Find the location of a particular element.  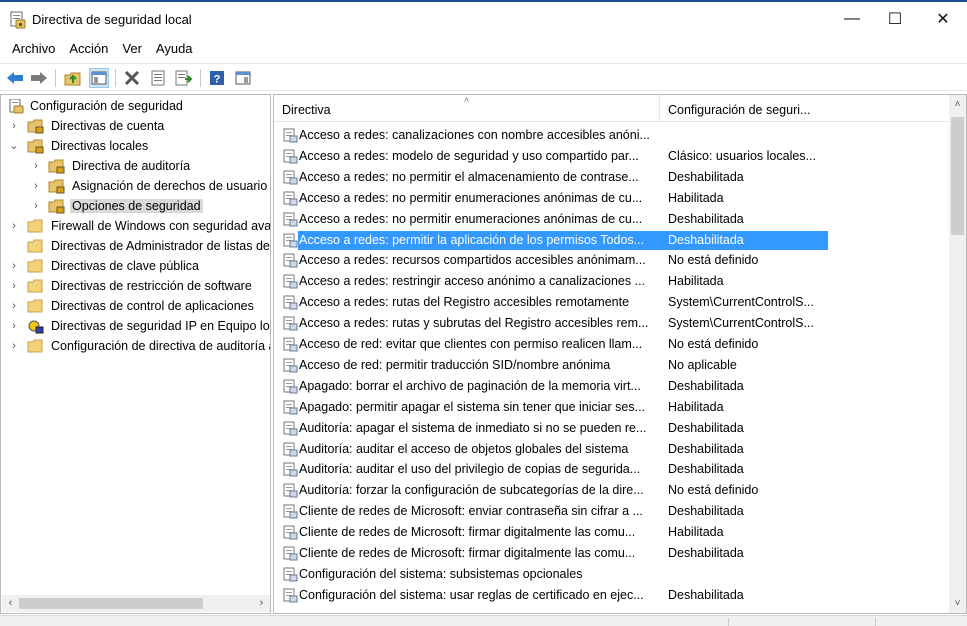

scroll-up-icon: ˄ is located at coordinates (957, 104).